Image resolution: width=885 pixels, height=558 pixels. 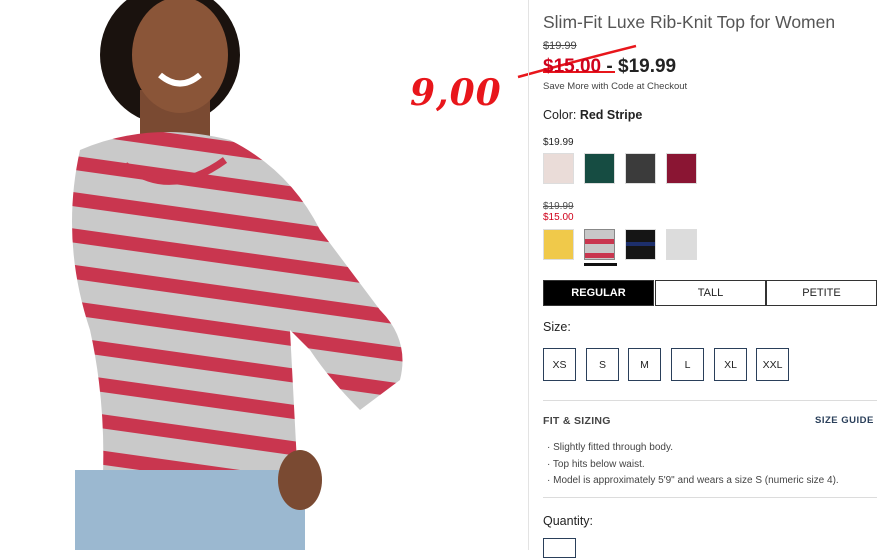 What do you see at coordinates (615, 86) in the screenshot?
I see `save-more-note: Save More with Code at Checkout` at bounding box center [615, 86].